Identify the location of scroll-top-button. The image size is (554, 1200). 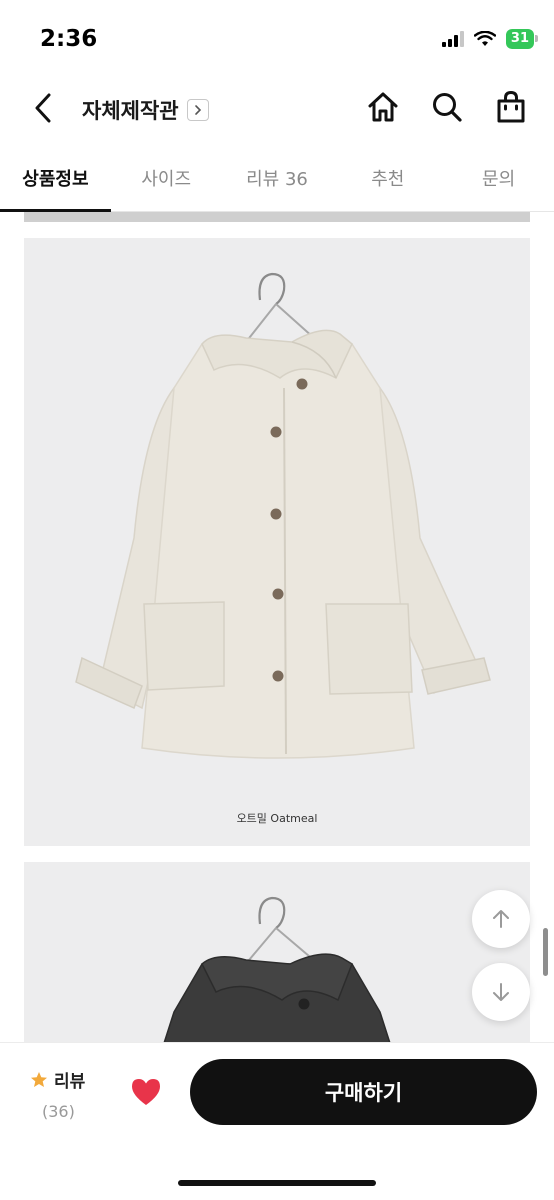
(501, 919).